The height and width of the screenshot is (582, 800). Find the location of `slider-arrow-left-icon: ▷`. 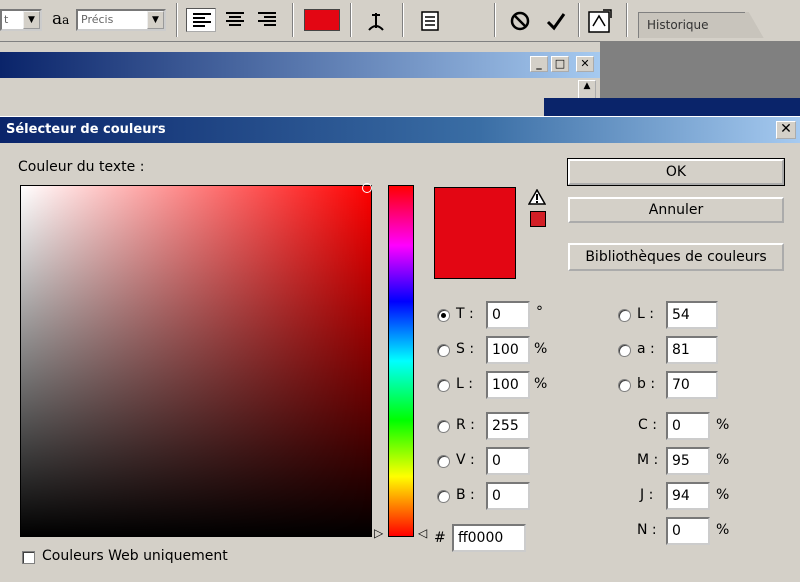

slider-arrow-left-icon: ▷ is located at coordinates (379, 533).